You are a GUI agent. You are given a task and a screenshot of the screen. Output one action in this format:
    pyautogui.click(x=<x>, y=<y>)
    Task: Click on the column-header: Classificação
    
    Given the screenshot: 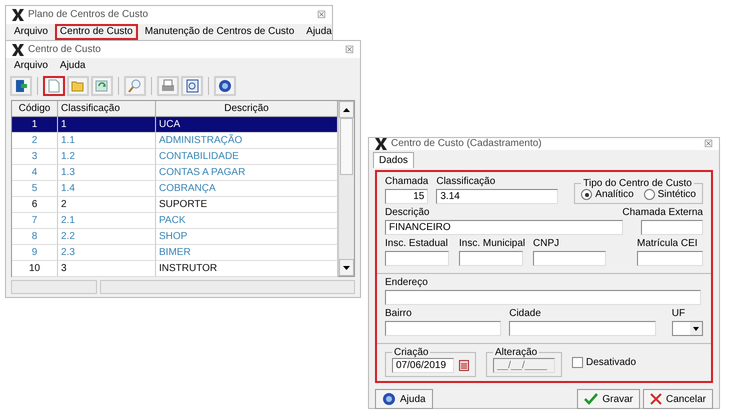 What is the action you would take?
    pyautogui.click(x=107, y=109)
    